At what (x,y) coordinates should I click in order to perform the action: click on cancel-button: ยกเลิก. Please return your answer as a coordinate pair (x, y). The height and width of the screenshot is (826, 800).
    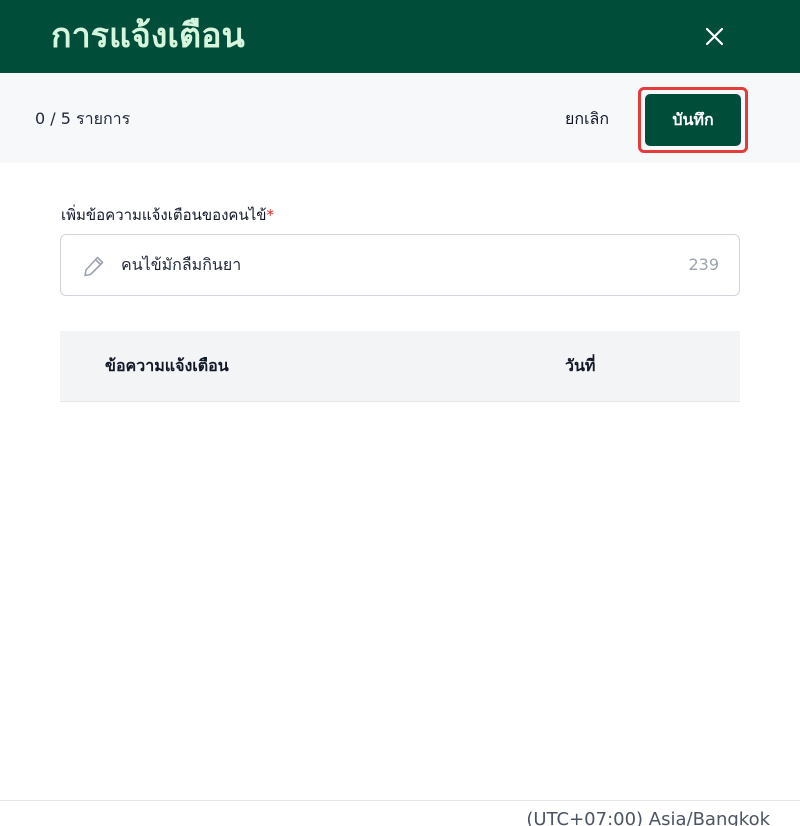
    Looking at the image, I should click on (587, 119).